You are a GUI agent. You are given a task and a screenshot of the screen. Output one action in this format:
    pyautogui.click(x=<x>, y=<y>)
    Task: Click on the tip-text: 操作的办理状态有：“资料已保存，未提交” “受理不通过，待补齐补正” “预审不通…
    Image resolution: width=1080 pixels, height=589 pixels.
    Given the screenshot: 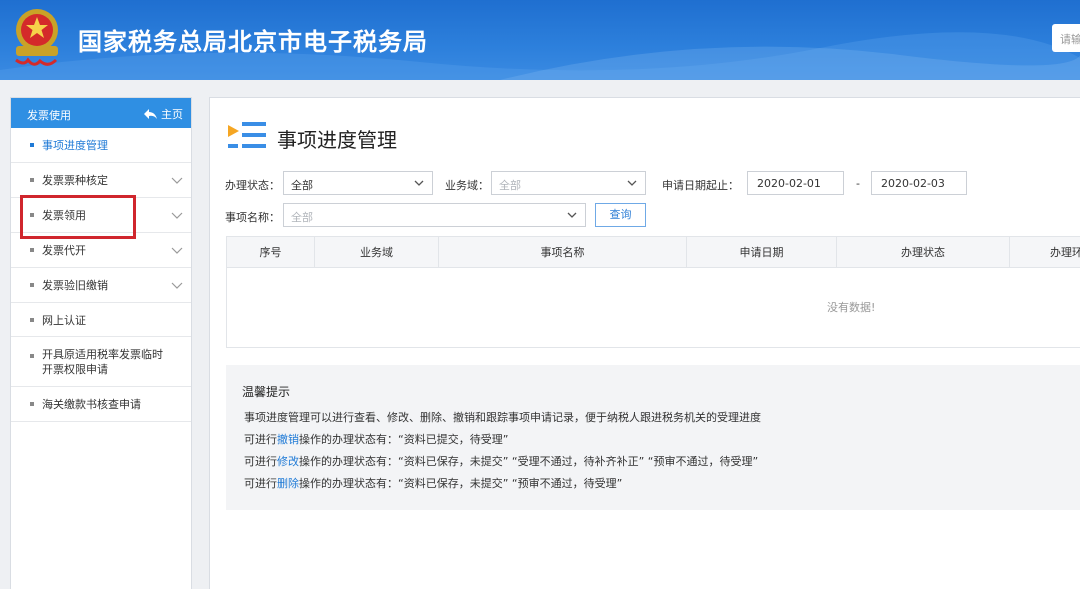 What is the action you would take?
    pyautogui.click(x=529, y=461)
    